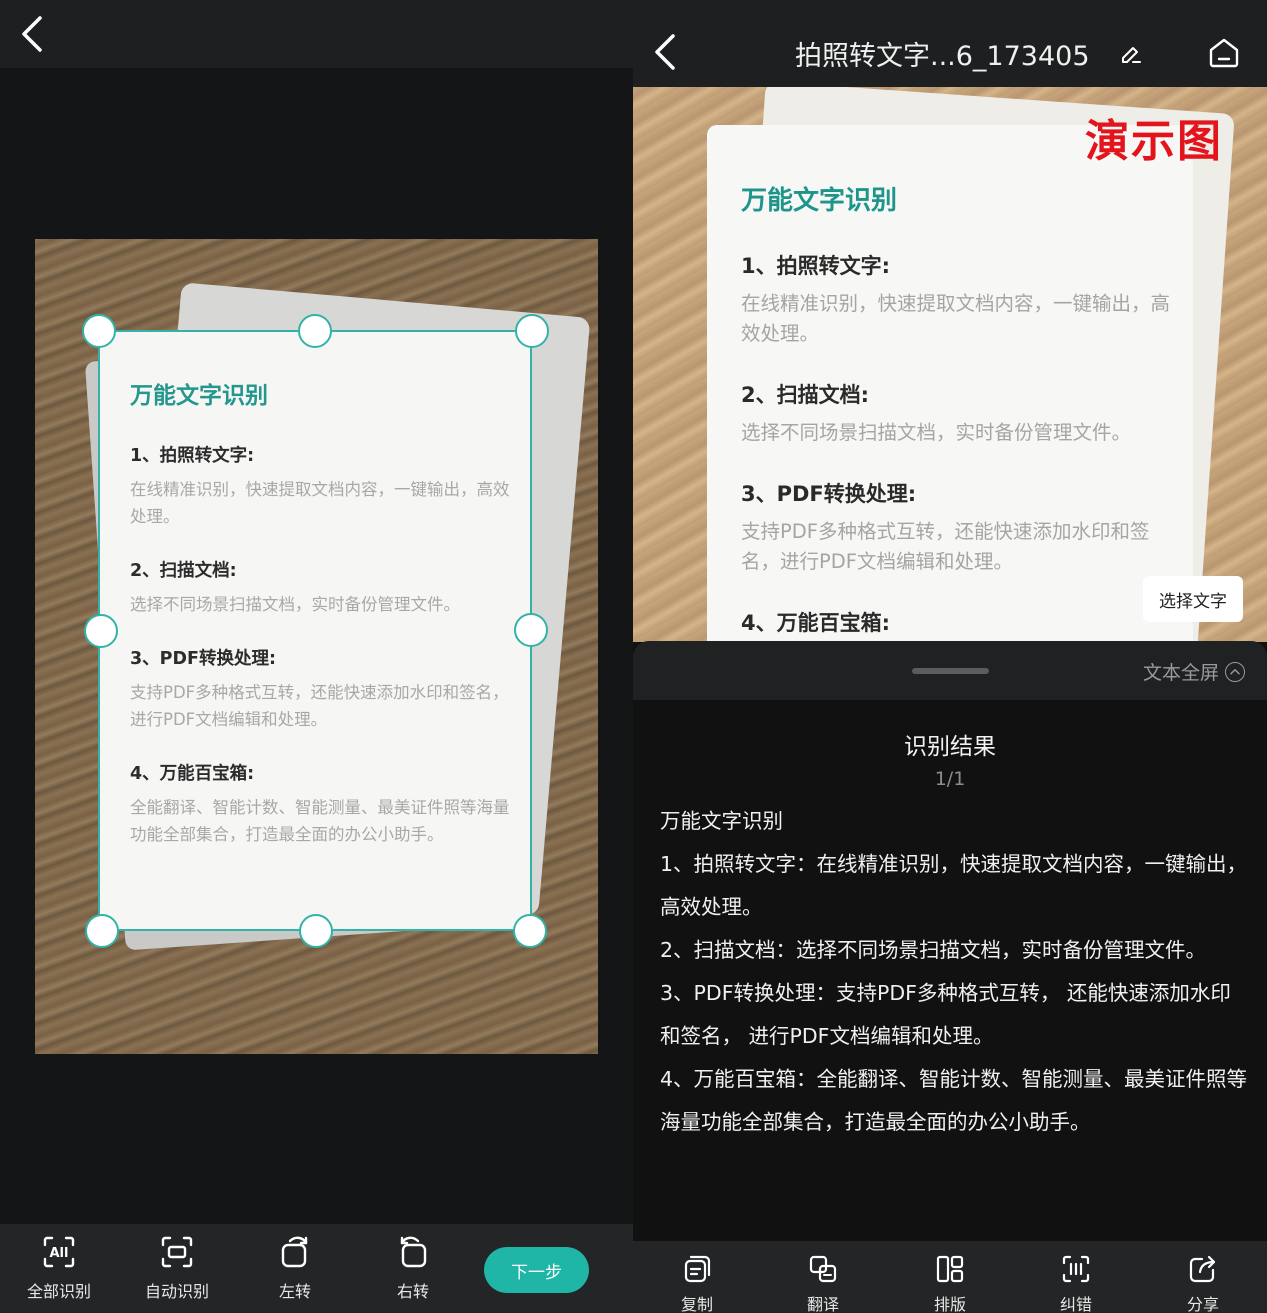 The image size is (1267, 1313). What do you see at coordinates (933, 950) in the screenshot?
I see `result-line: 2、扫描文档：选择不同场景扫描文档，实时备份管理文件。` at bounding box center [933, 950].